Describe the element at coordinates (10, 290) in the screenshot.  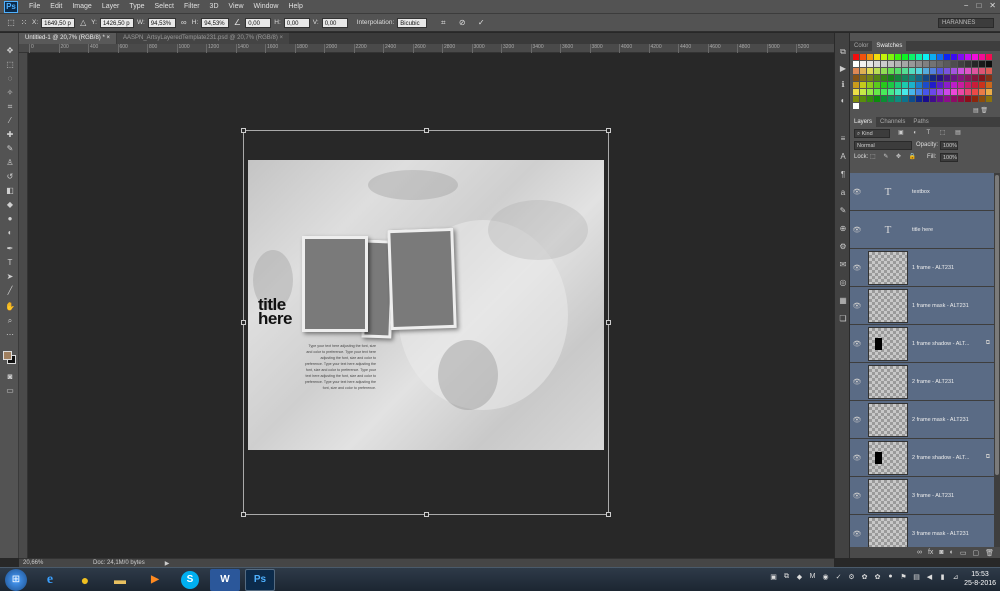
I see `shape-tool-icon: ╱` at that location.